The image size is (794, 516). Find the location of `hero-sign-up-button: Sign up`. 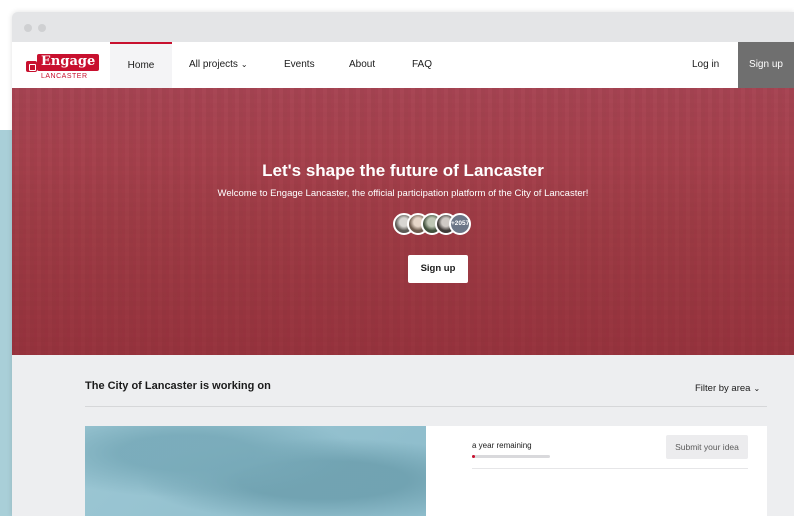

hero-sign-up-button: Sign up is located at coordinates (438, 269).